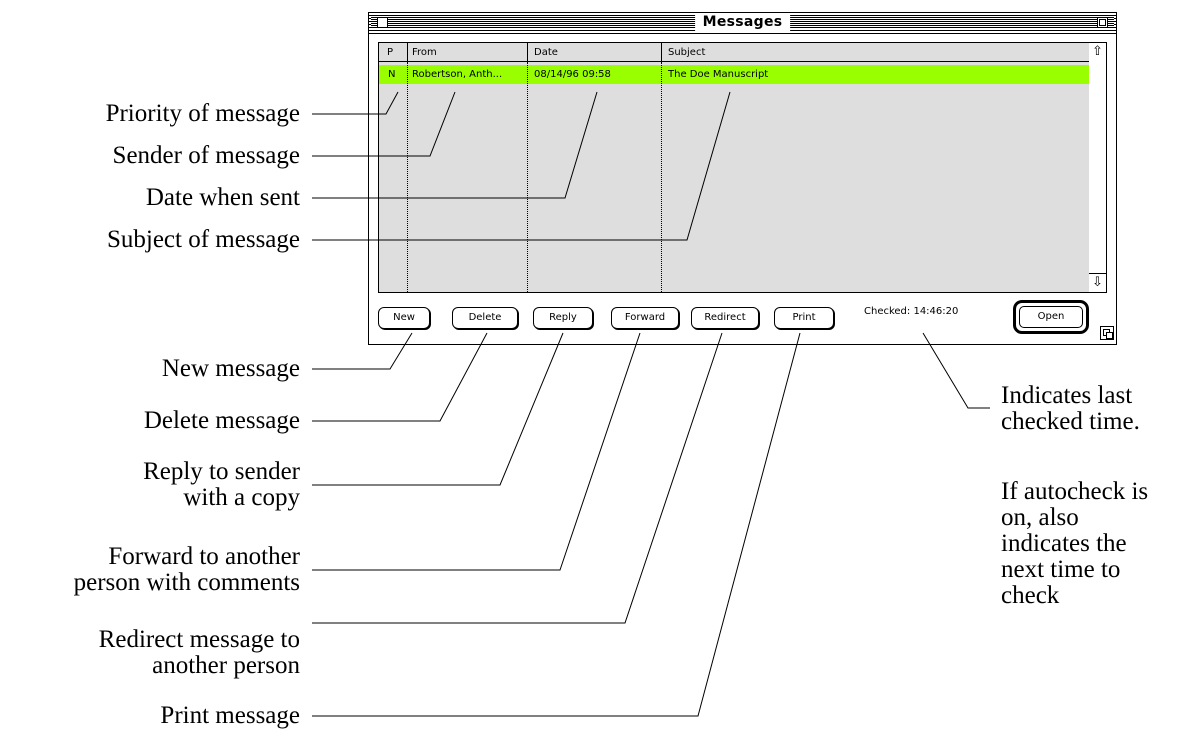  I want to click on label-checked-line1: Indicates last, so click(1067, 395).